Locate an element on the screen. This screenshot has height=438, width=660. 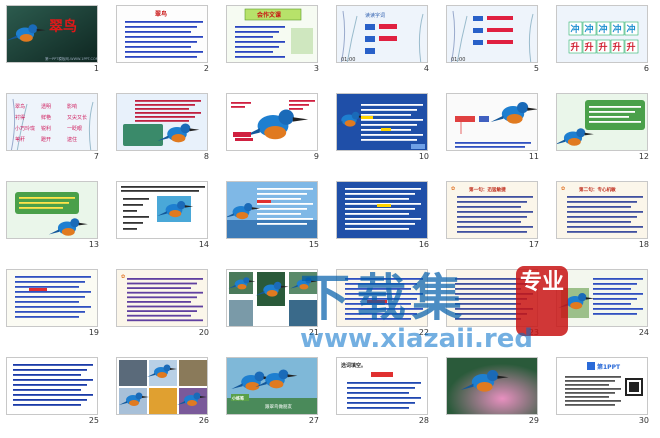
slide-thumbnail-10: 10 is located at coordinates (388, 126).